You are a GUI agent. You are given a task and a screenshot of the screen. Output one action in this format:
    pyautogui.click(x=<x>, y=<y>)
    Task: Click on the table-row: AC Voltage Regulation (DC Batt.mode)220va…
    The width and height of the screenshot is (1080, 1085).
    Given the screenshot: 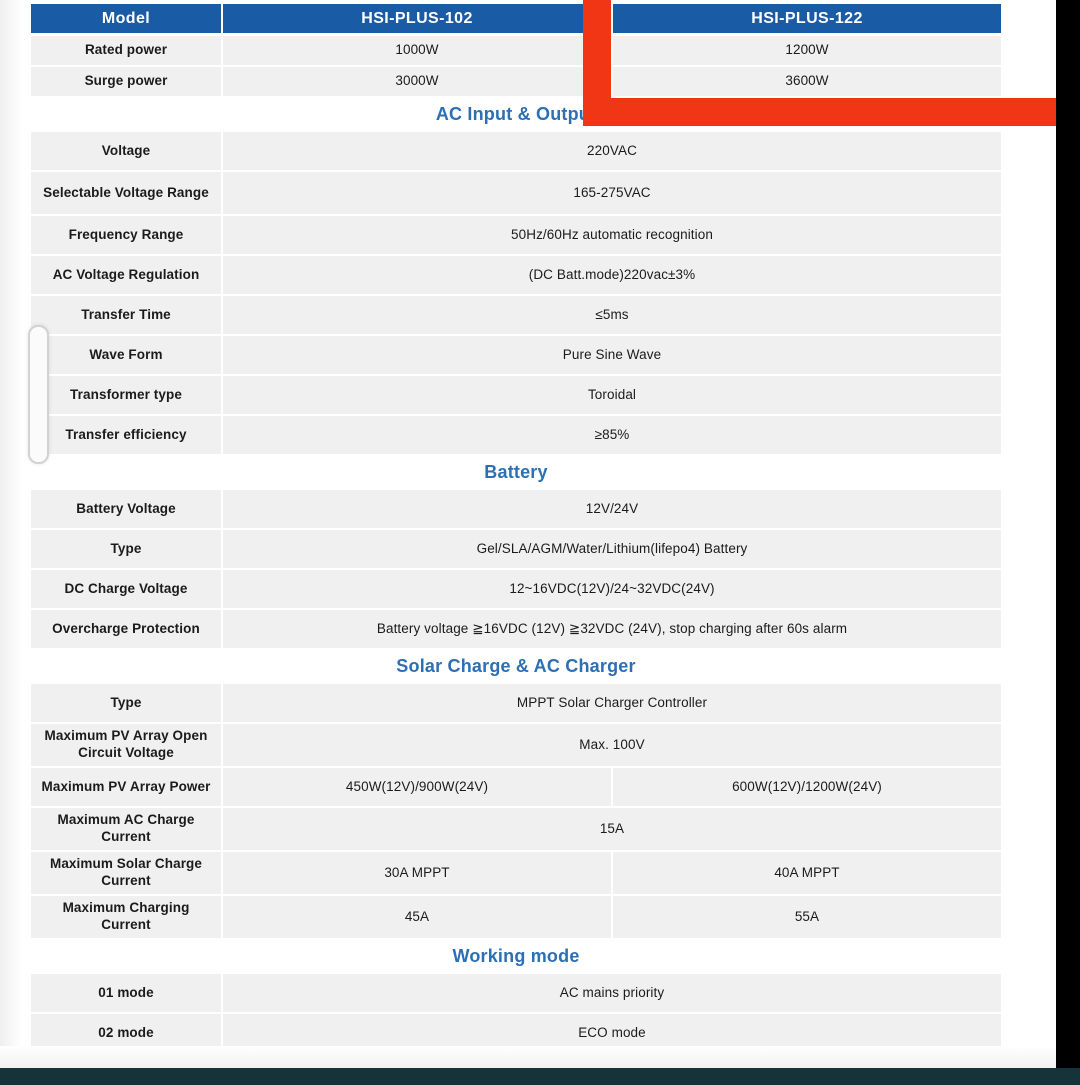 What is the action you would take?
    pyautogui.click(x=516, y=275)
    